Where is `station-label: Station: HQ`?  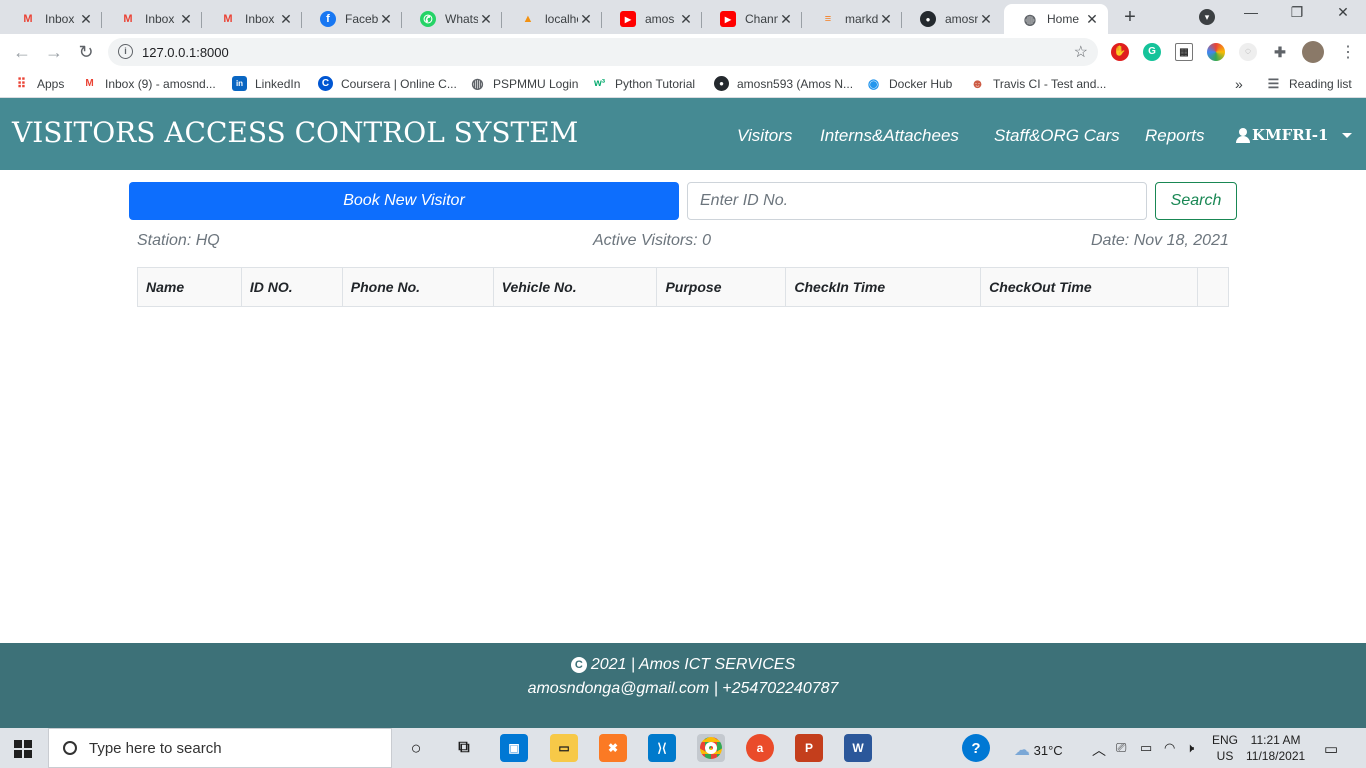 station-label: Station: HQ is located at coordinates (178, 240).